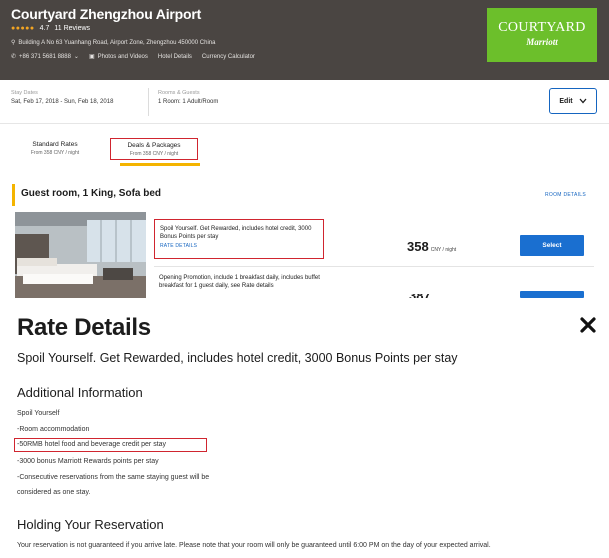 The image size is (609, 558). I want to click on info-line: considered as one stay., so click(54, 492).